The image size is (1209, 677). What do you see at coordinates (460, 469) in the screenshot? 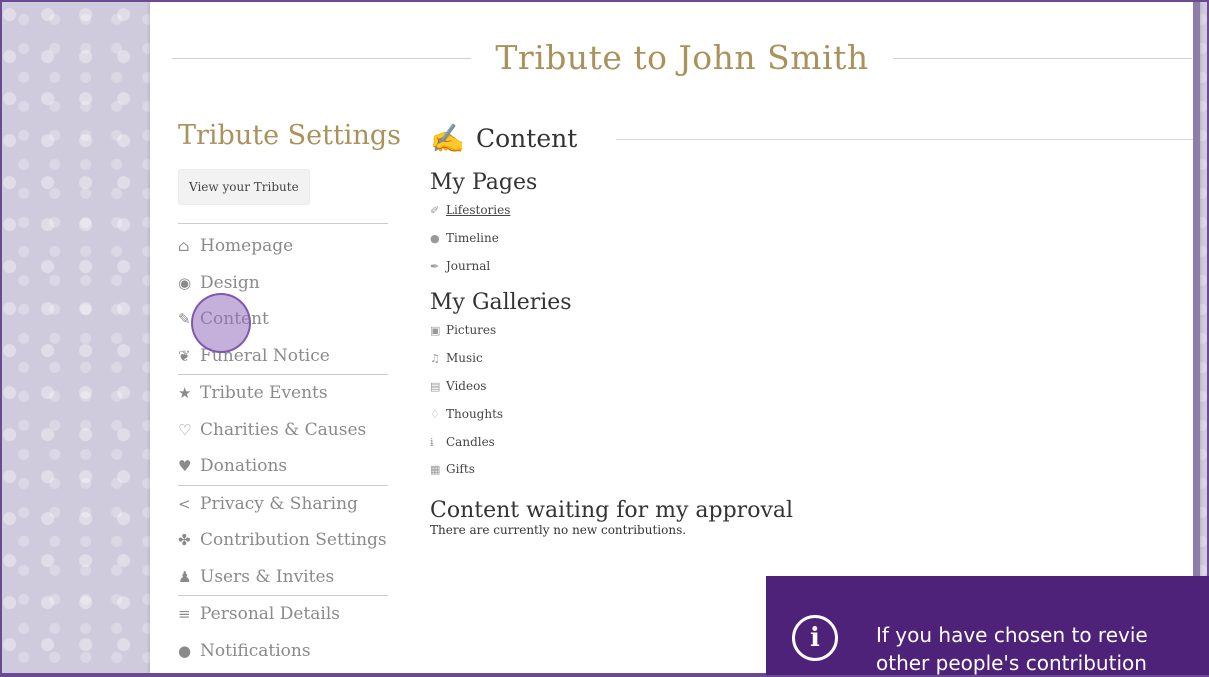
I see `link-label: Gifts` at bounding box center [460, 469].